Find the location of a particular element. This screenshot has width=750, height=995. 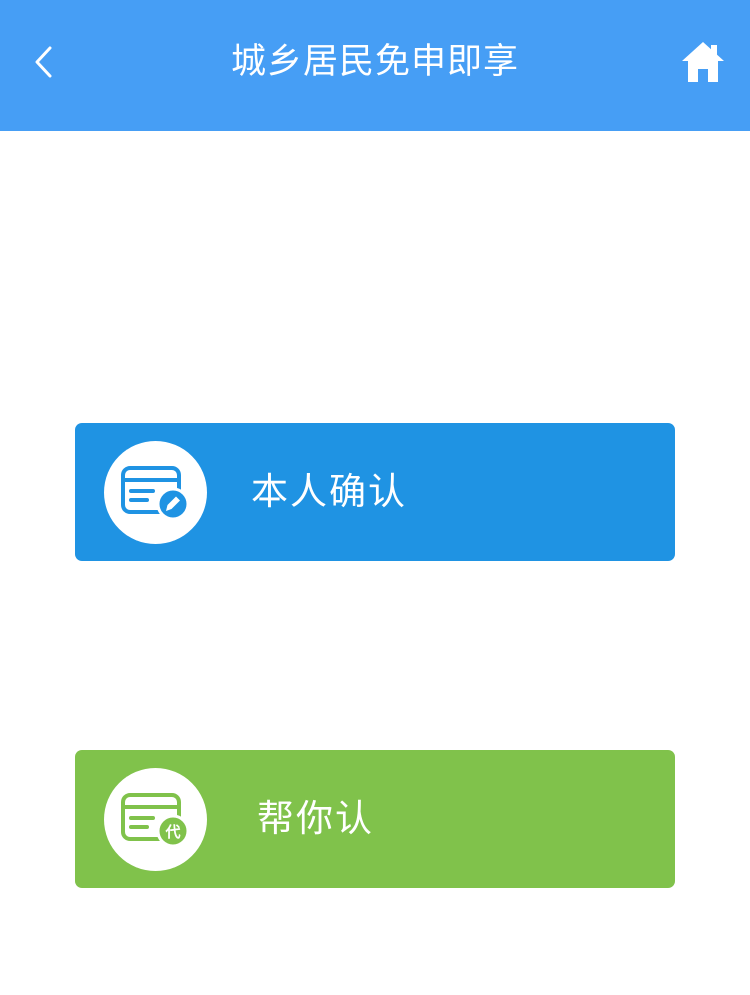

help-confirm-icon-circle: 代 is located at coordinates (155, 819).